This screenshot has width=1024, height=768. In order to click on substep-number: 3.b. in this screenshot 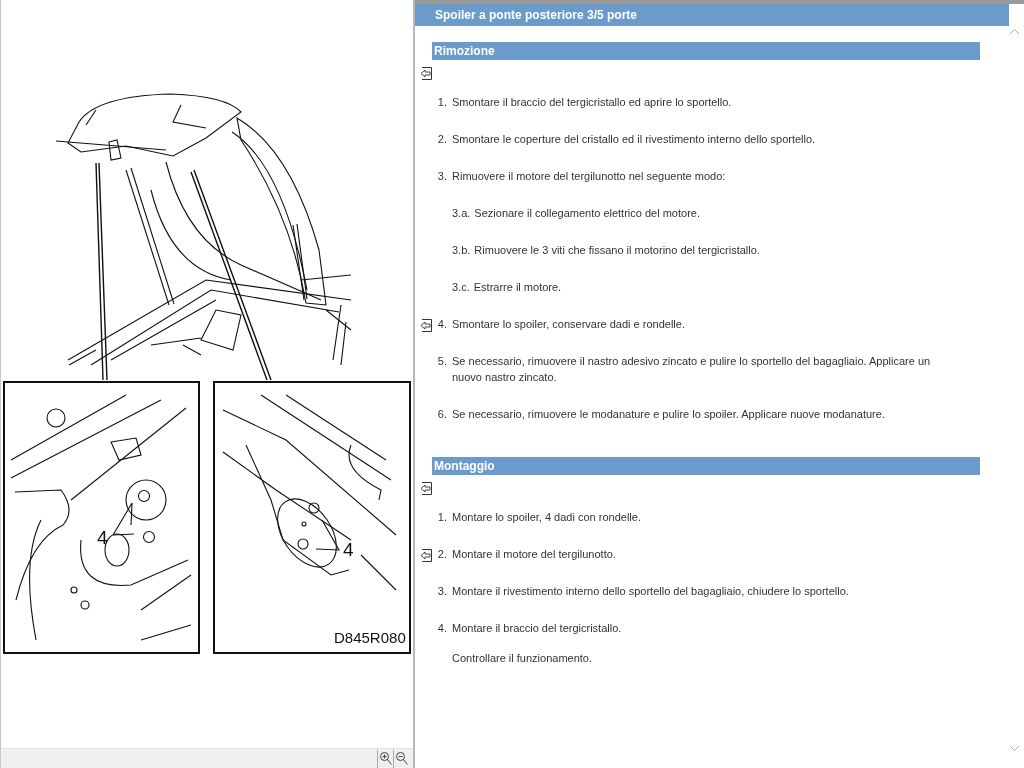, I will do `click(461, 250)`.